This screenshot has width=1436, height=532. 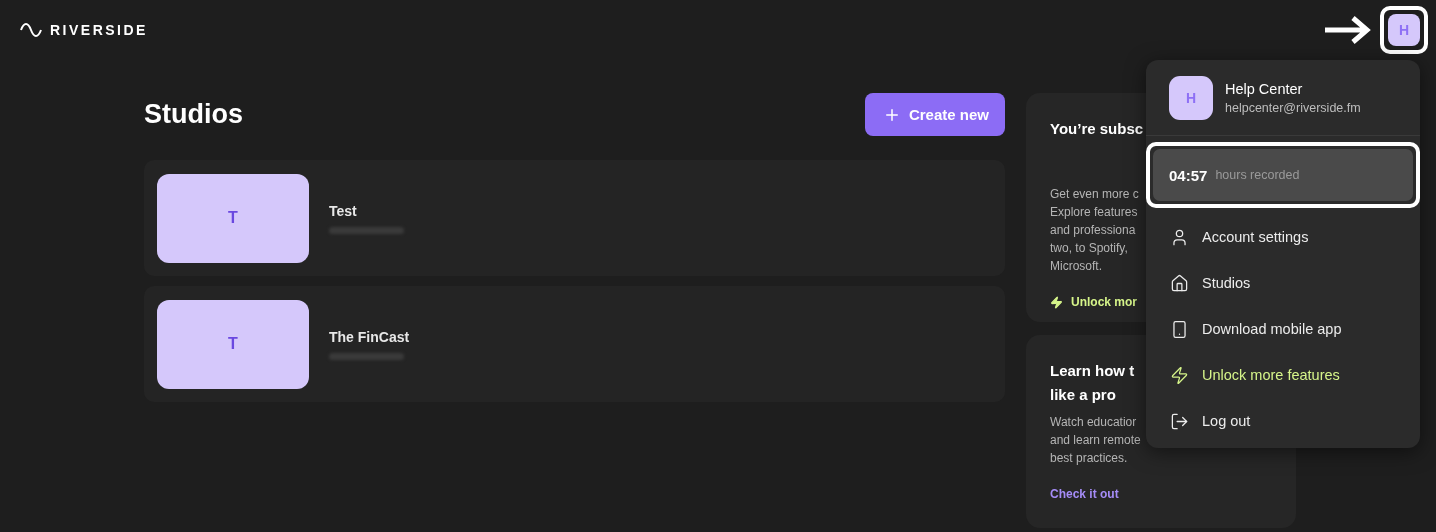 What do you see at coordinates (1089, 248) in the screenshot?
I see `card-text: two, to Spotify,` at bounding box center [1089, 248].